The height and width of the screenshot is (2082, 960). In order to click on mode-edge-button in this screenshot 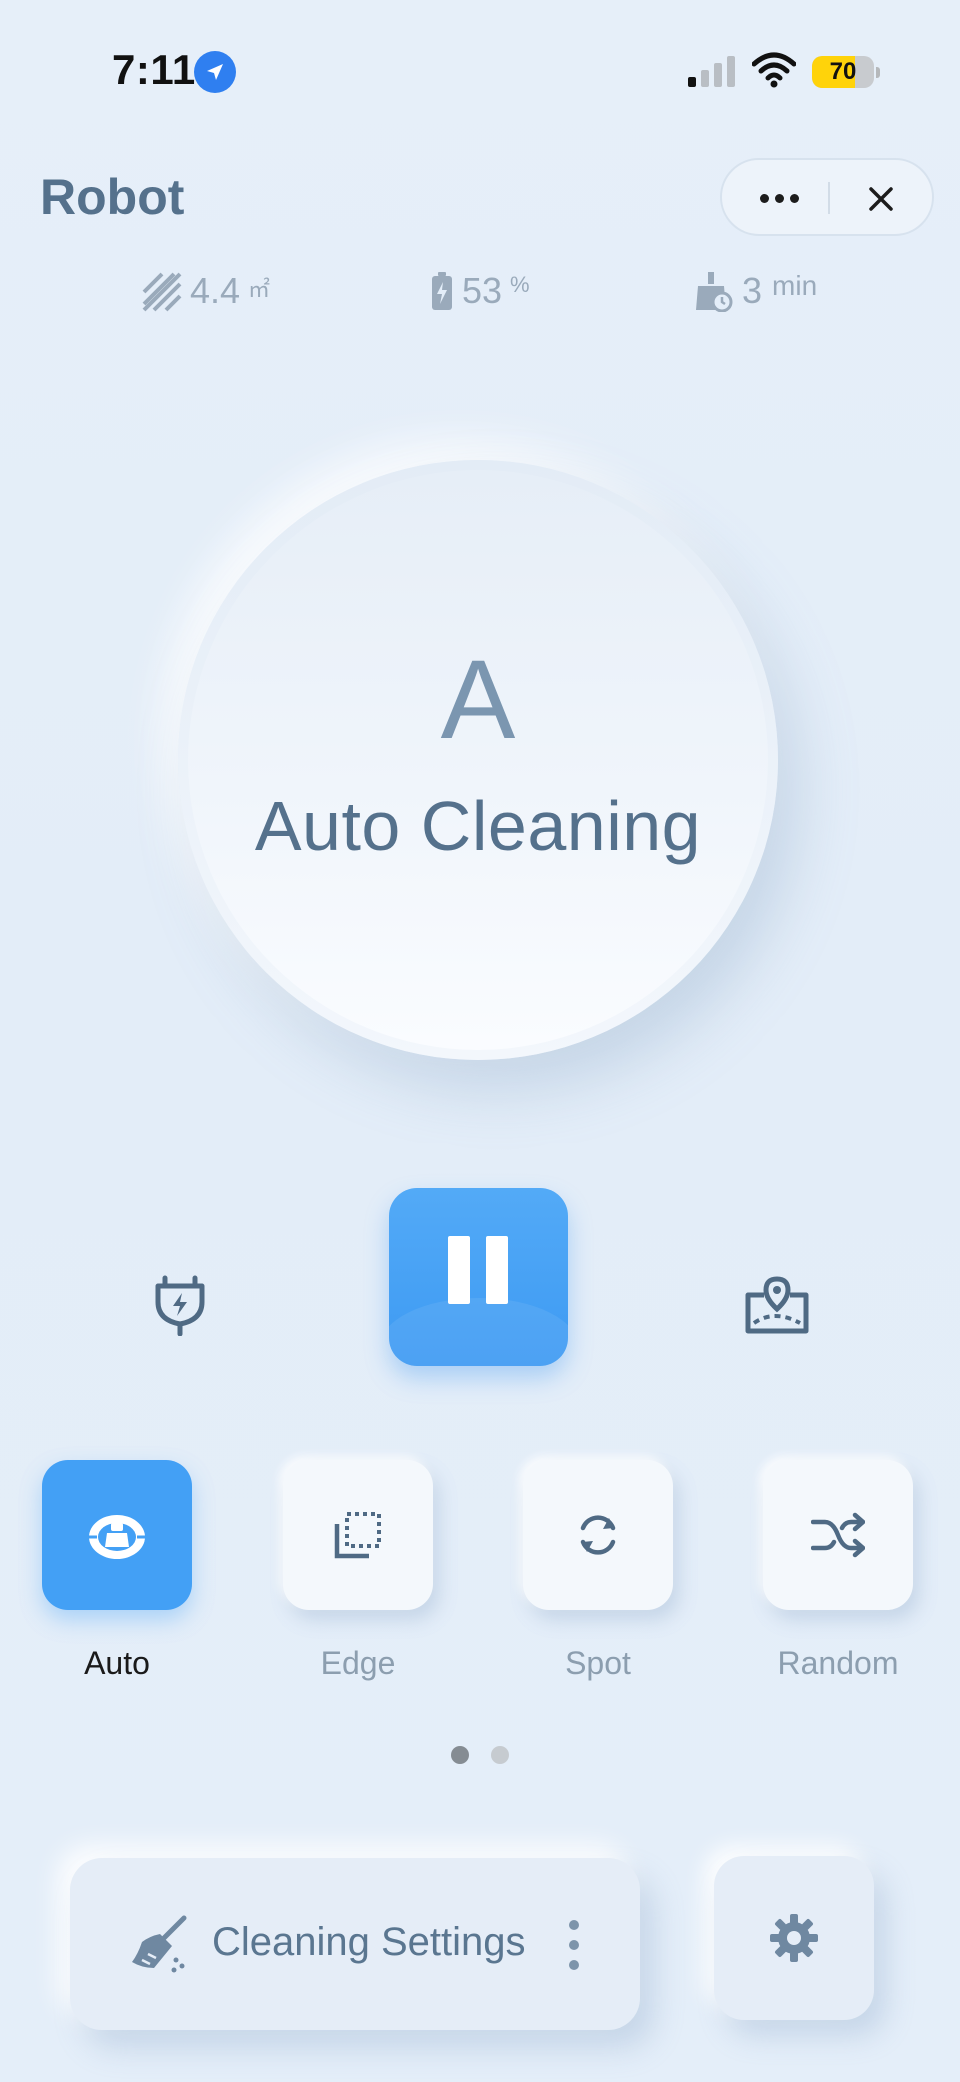, I will do `click(358, 1535)`.